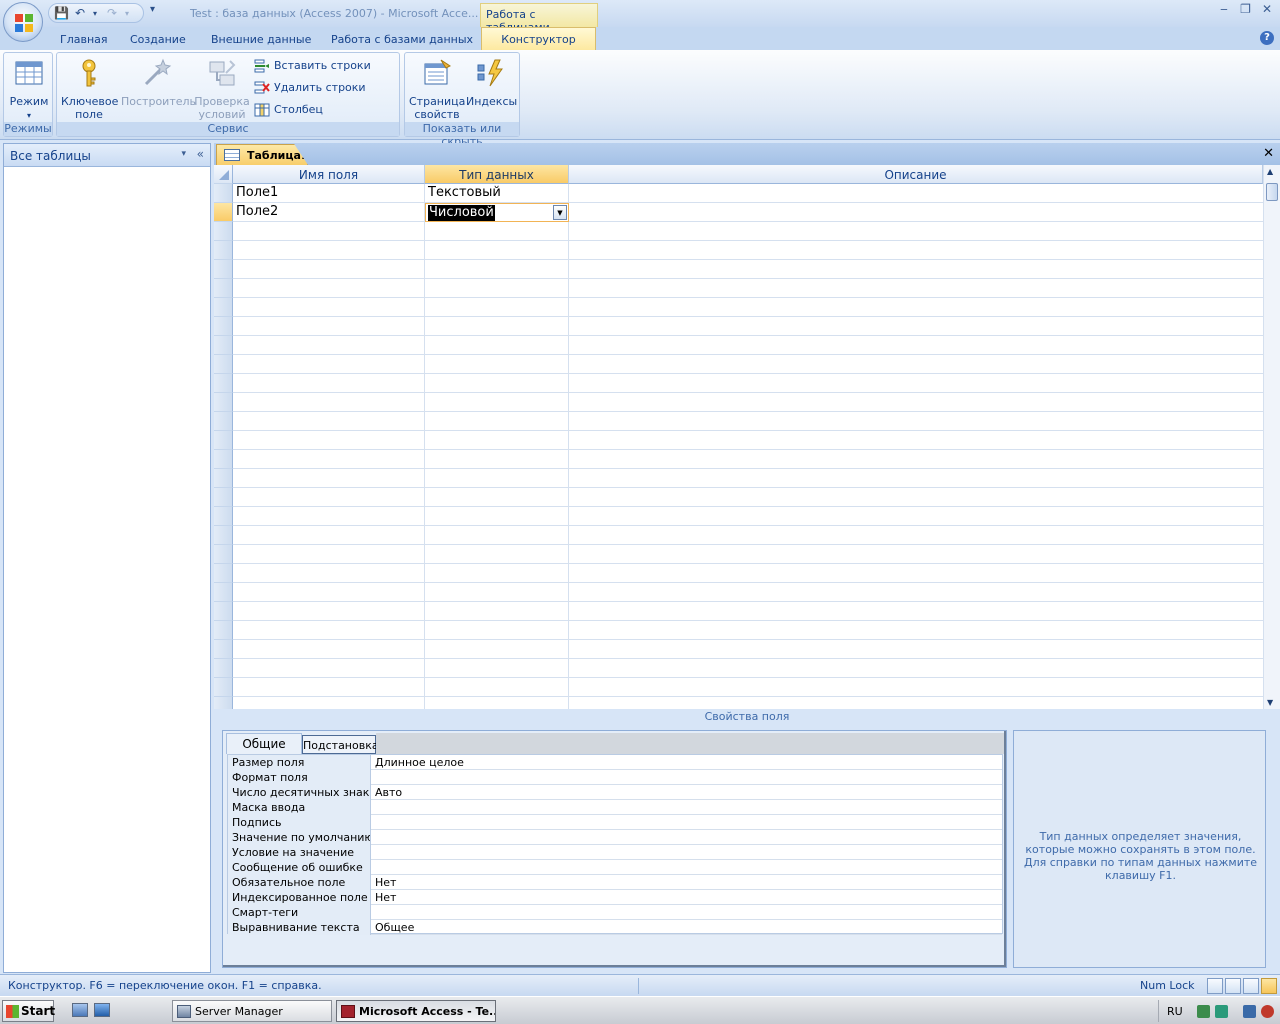  What do you see at coordinates (262, 154) in the screenshot?
I see `document-tab-table1: Таблица1` at bounding box center [262, 154].